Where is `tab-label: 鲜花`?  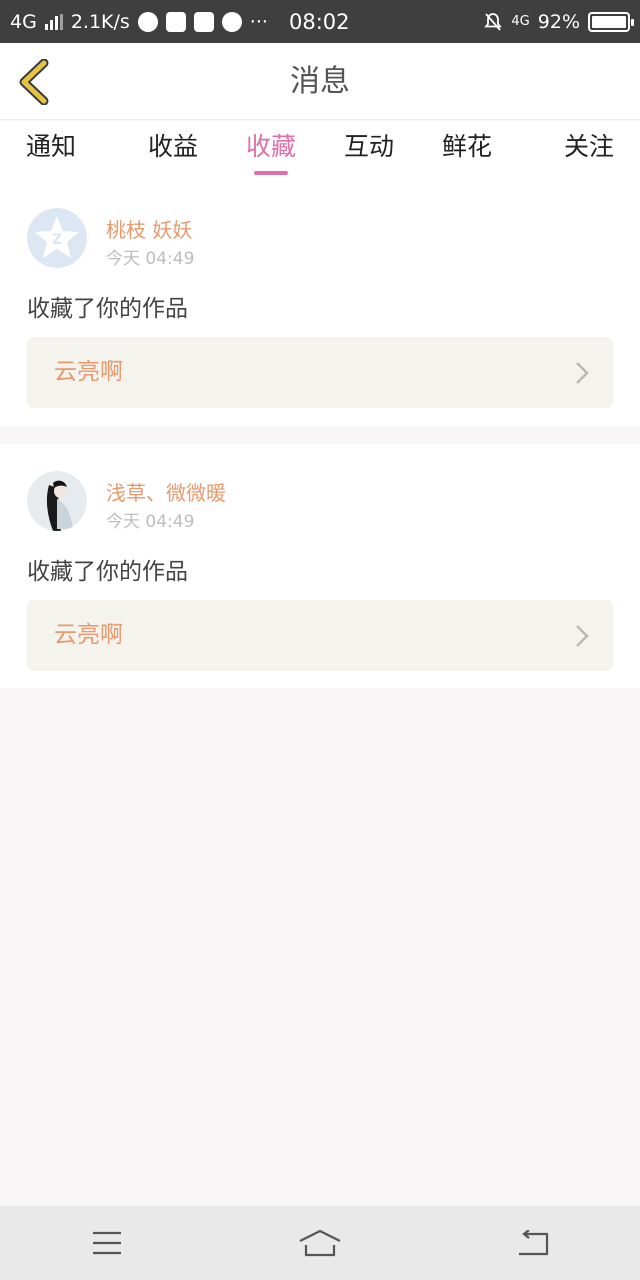
tab-label: 鲜花 is located at coordinates (466, 146).